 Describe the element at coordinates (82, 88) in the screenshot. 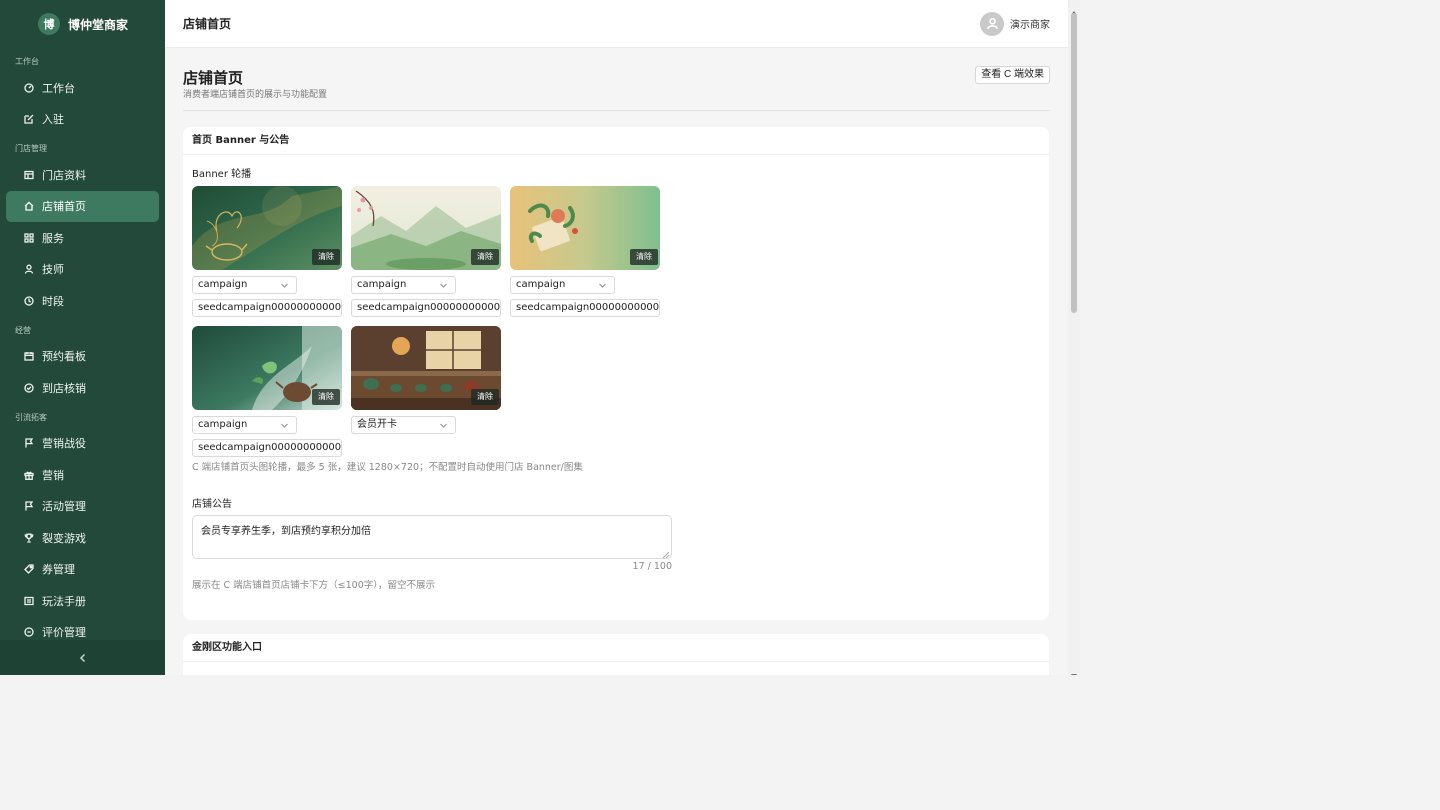

I see `sidebar-item-dashboard: 工作台` at that location.